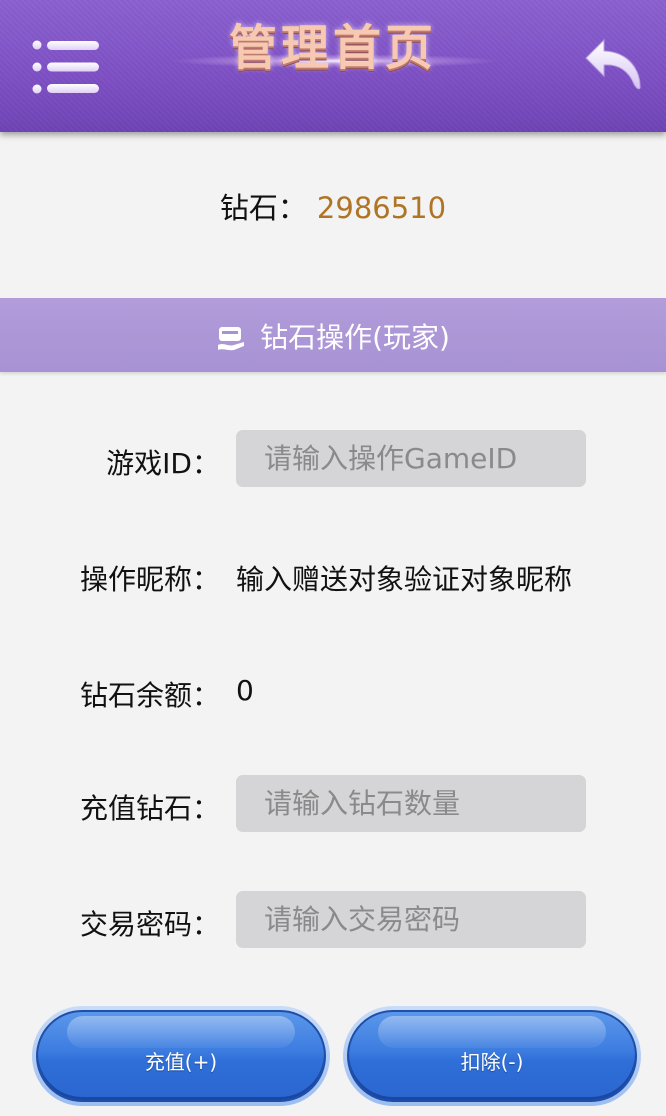  What do you see at coordinates (411, 458) in the screenshot?
I see `game-id-input` at bounding box center [411, 458].